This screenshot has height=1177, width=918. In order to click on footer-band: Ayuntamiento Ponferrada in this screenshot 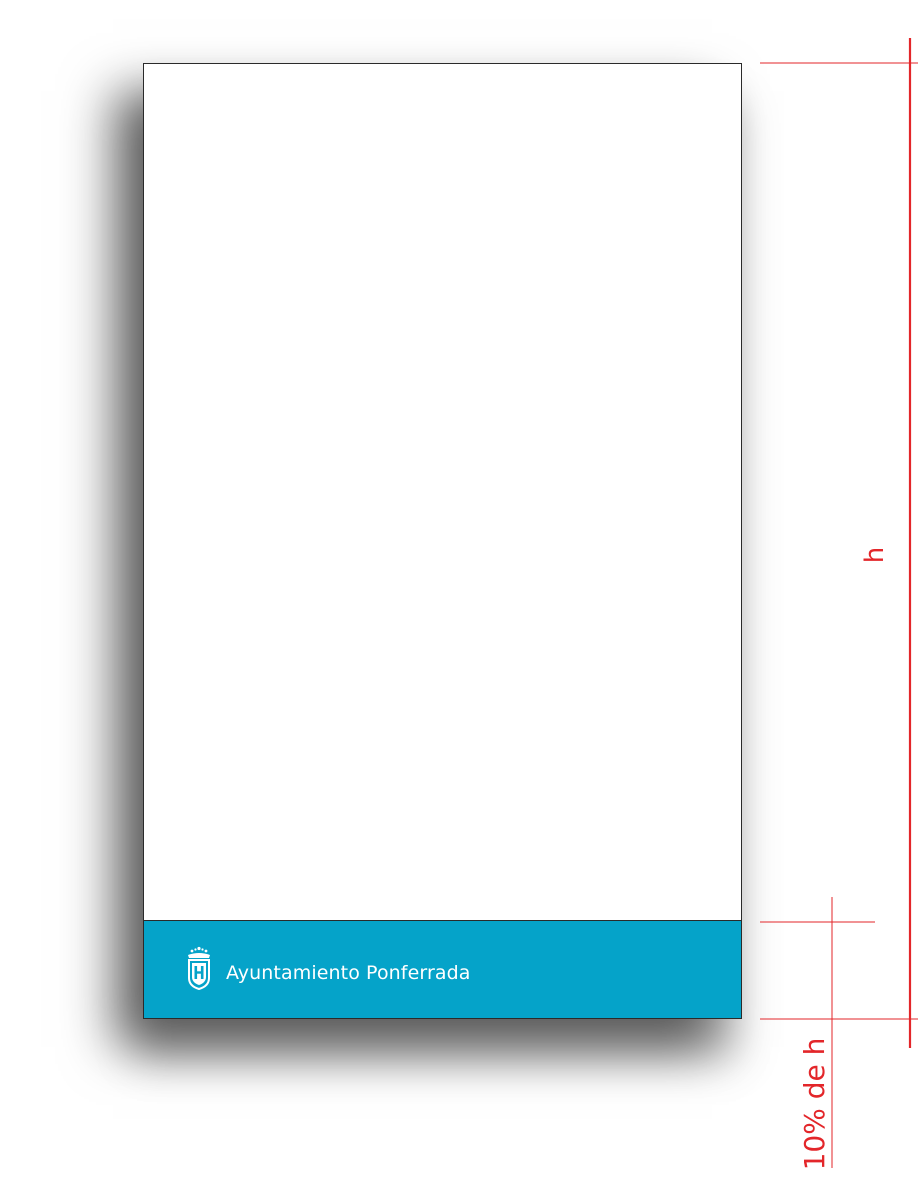, I will do `click(442, 969)`.